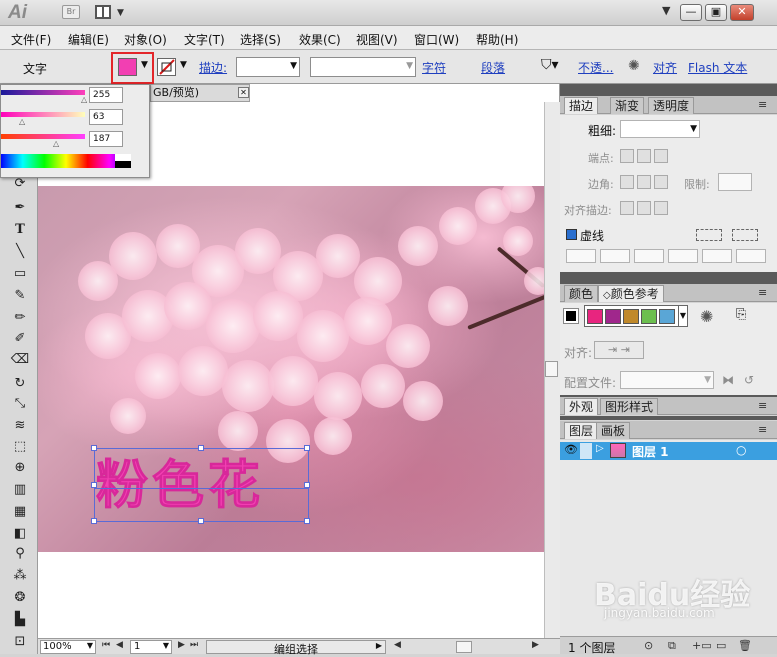  What do you see at coordinates (20, 209) in the screenshot?
I see `pen-tool-icon: ✒` at bounding box center [20, 209].